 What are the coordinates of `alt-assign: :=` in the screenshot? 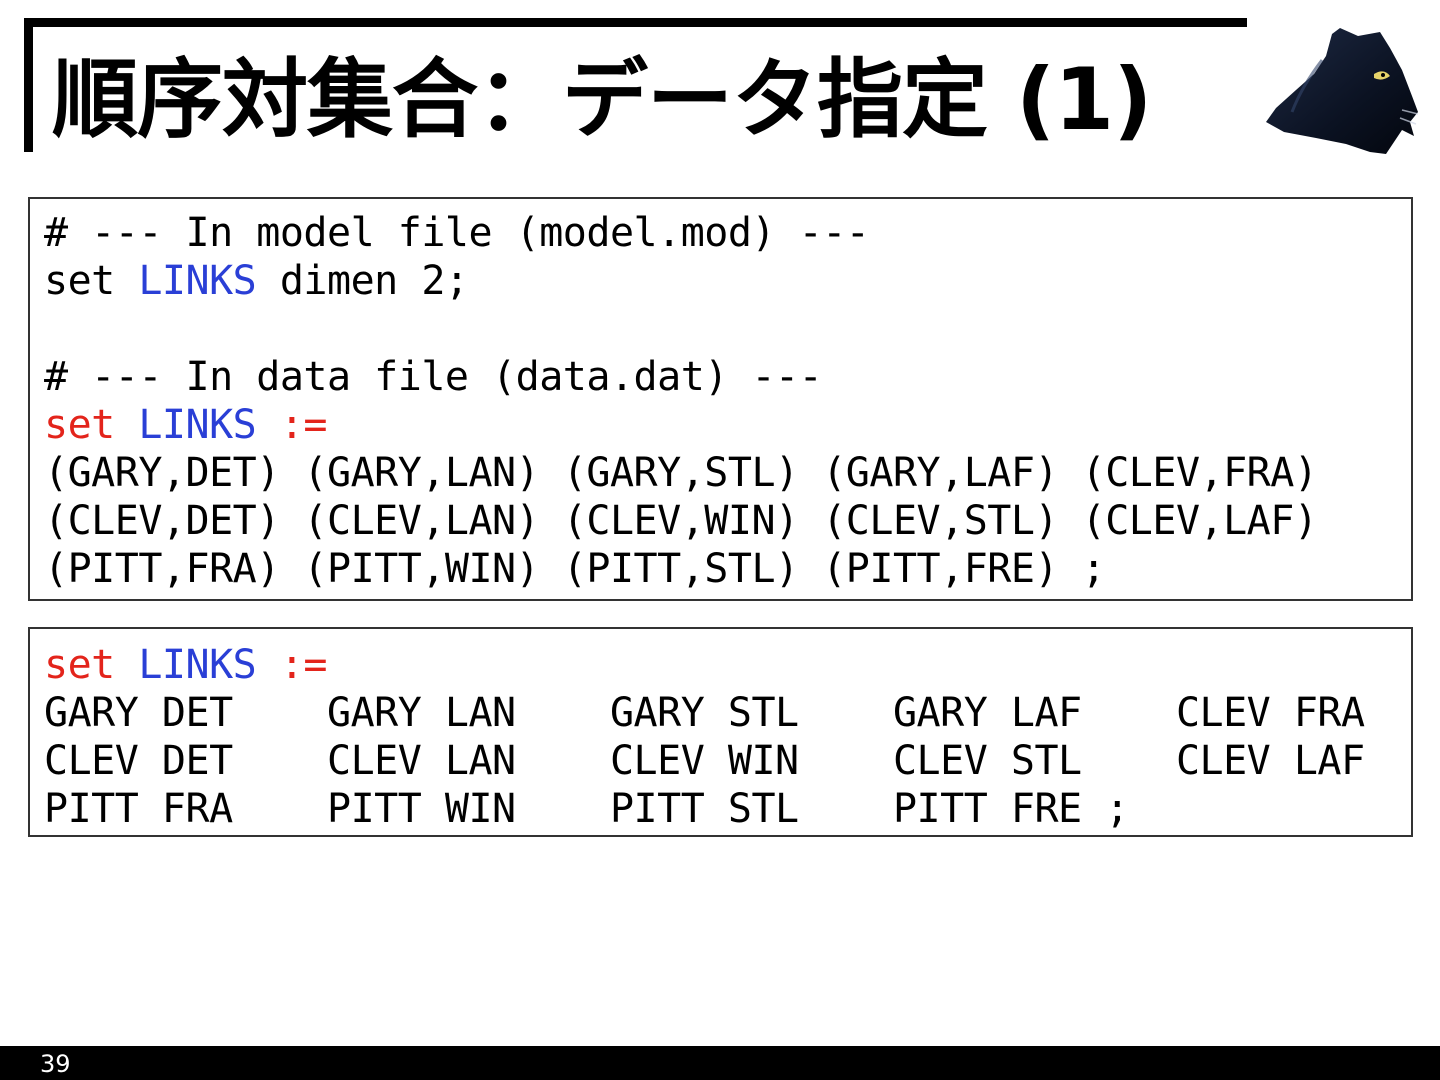 It's located at (292, 665).